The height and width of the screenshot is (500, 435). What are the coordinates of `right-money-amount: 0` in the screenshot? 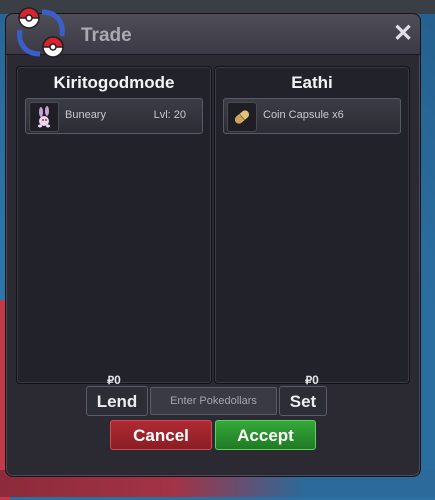 It's located at (315, 380).